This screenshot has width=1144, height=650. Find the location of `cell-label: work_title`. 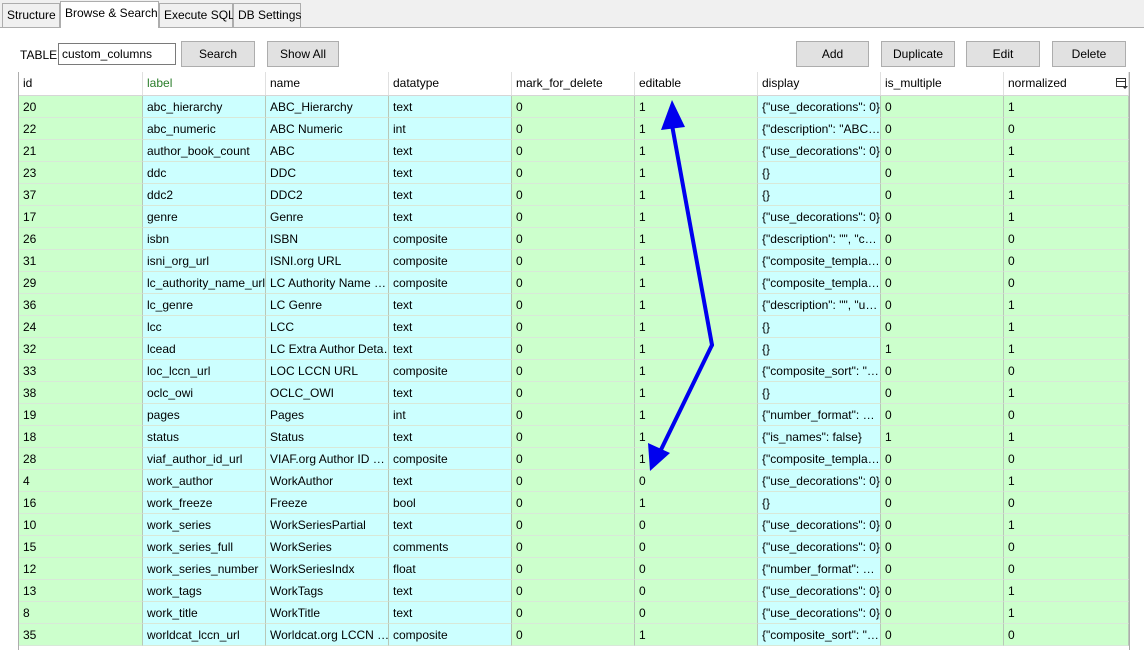

cell-label: work_title is located at coordinates (204, 613).